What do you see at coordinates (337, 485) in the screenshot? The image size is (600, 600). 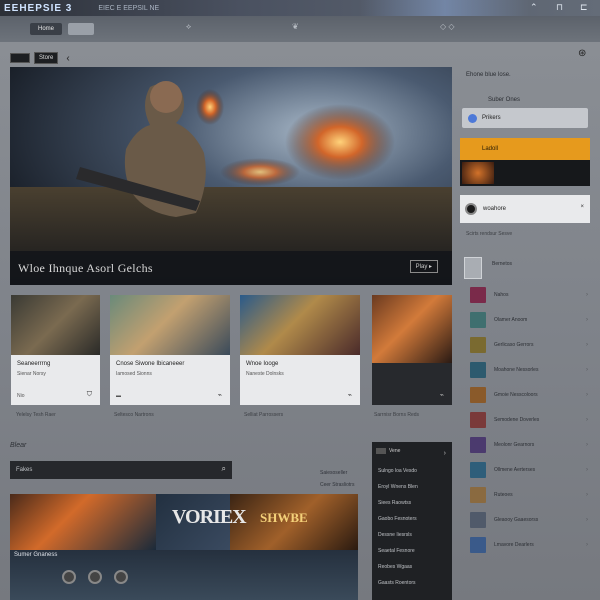 I see `section-link: Ceer Strasliotrs` at bounding box center [337, 485].